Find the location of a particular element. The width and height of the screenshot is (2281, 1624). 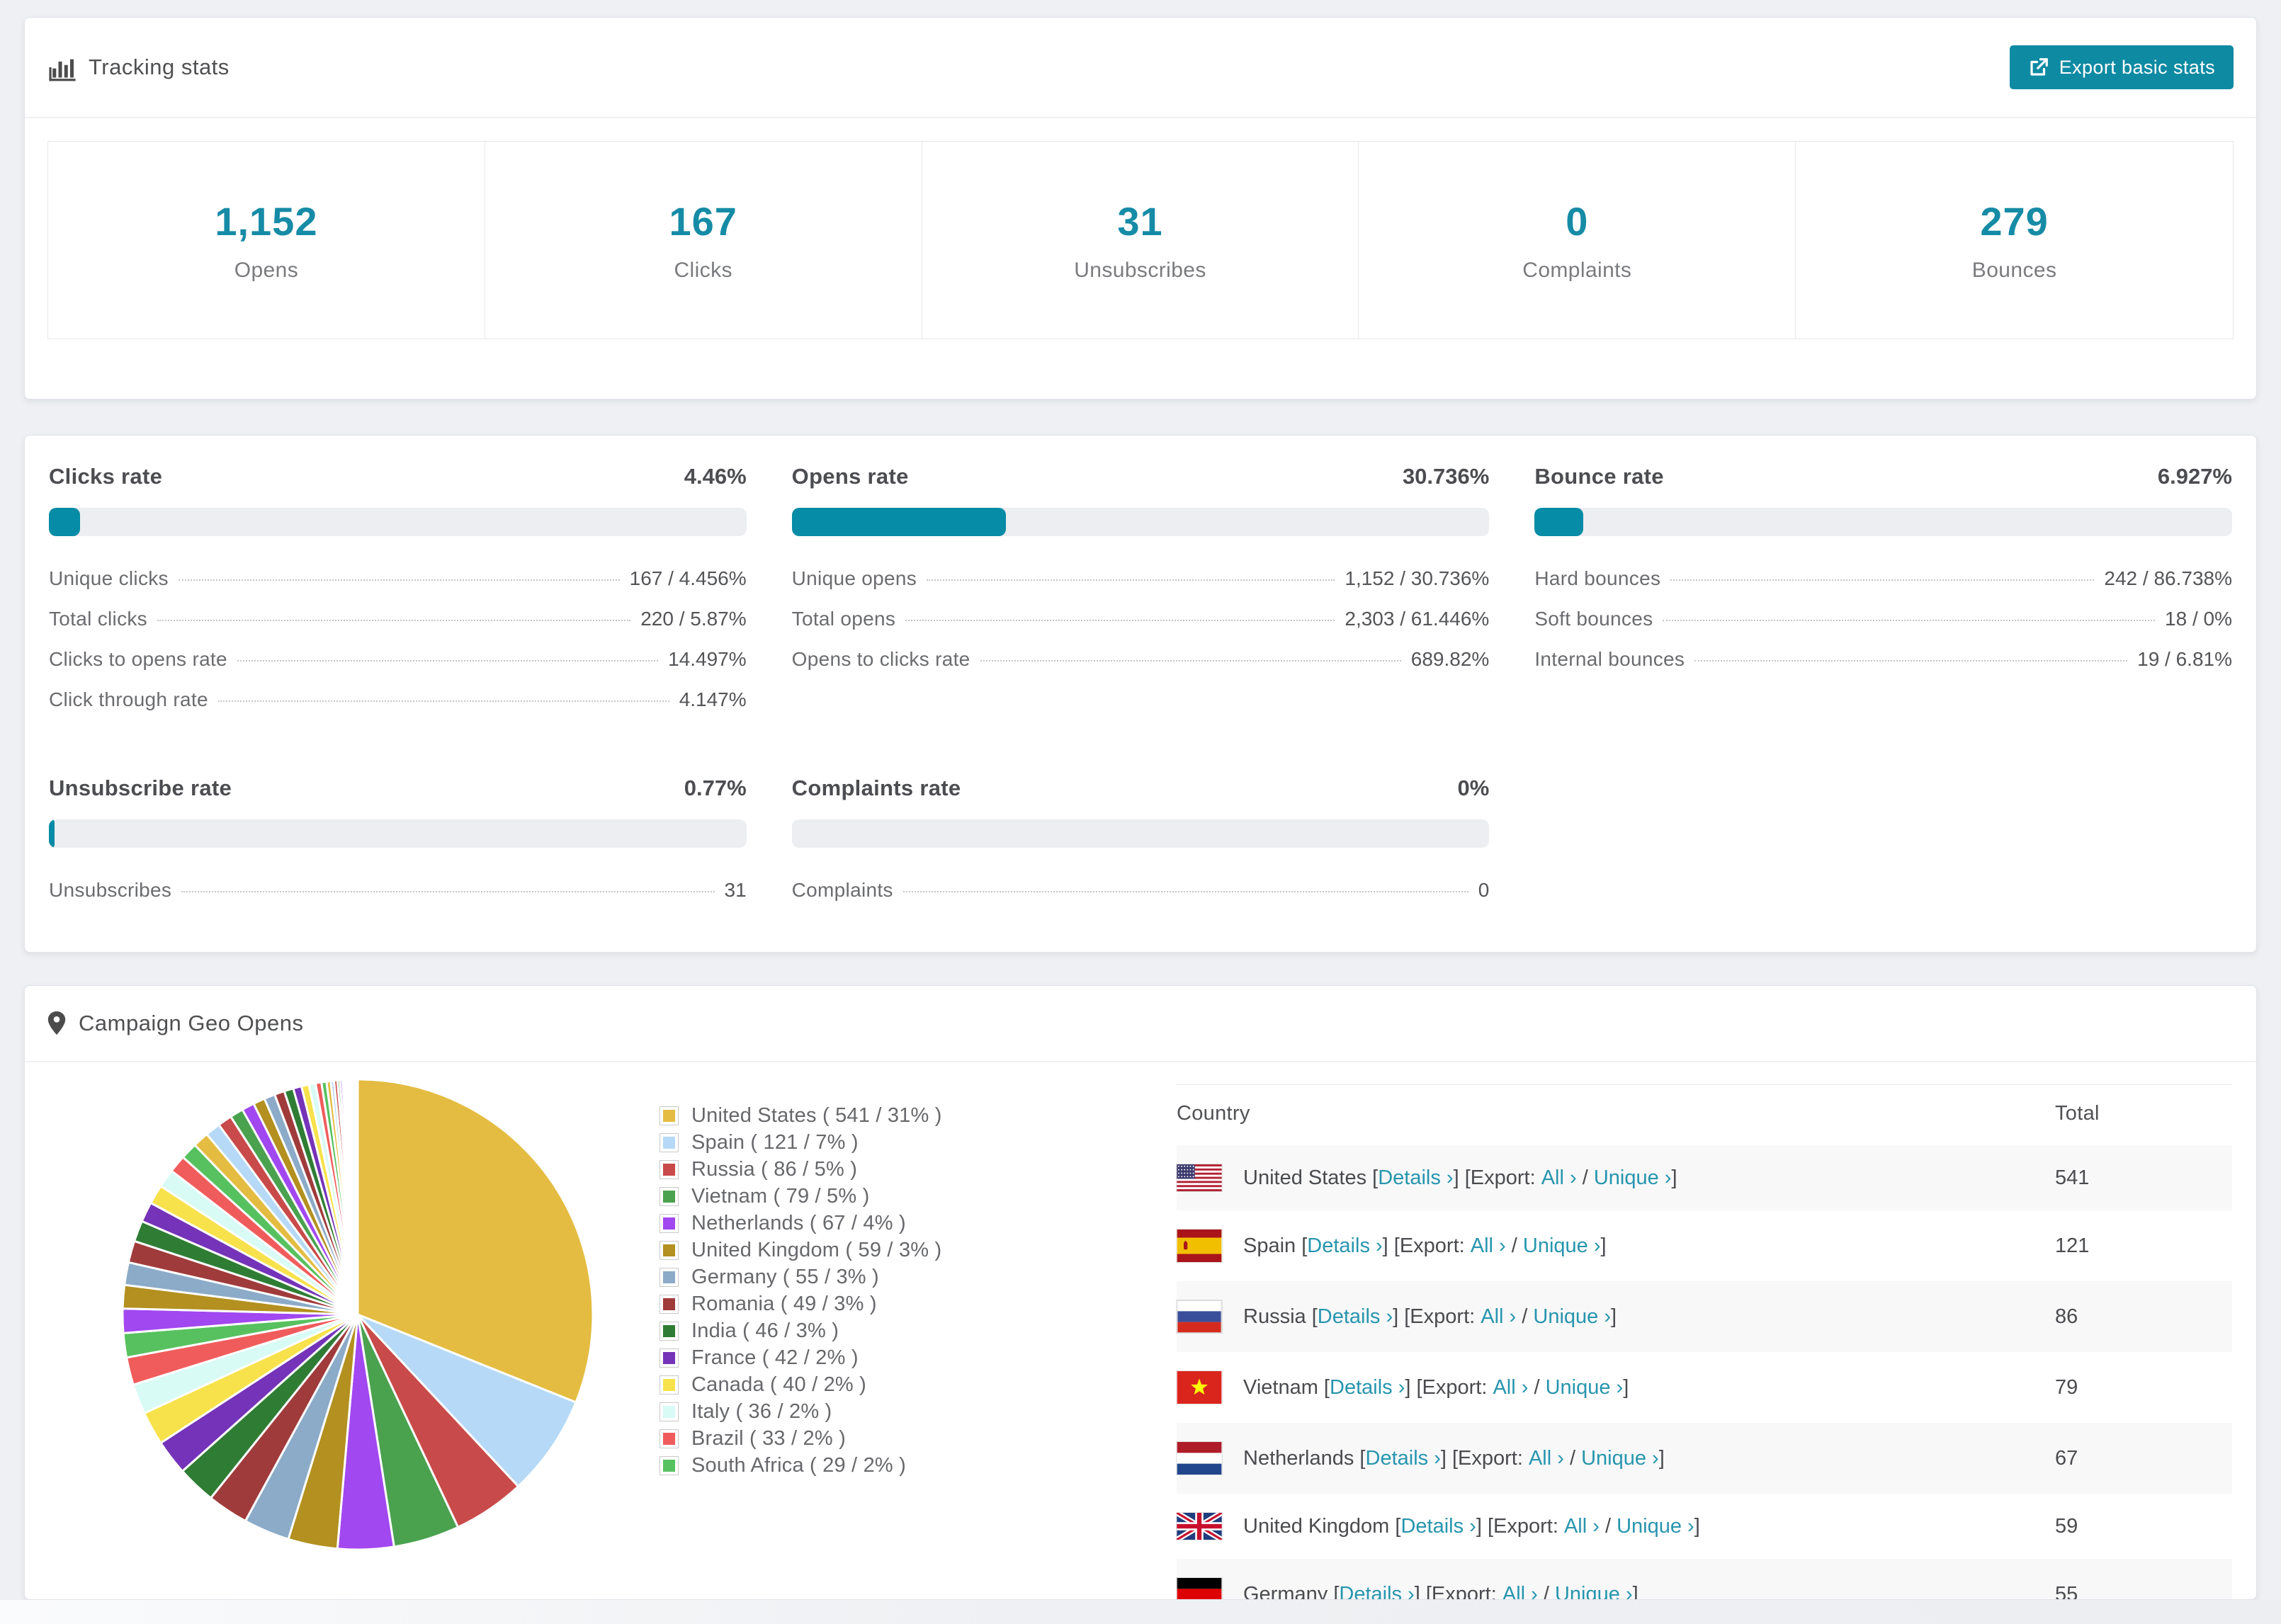

legend-item-netherlands: Netherlands ( 67 / 4% ) is located at coordinates (879, 1223).